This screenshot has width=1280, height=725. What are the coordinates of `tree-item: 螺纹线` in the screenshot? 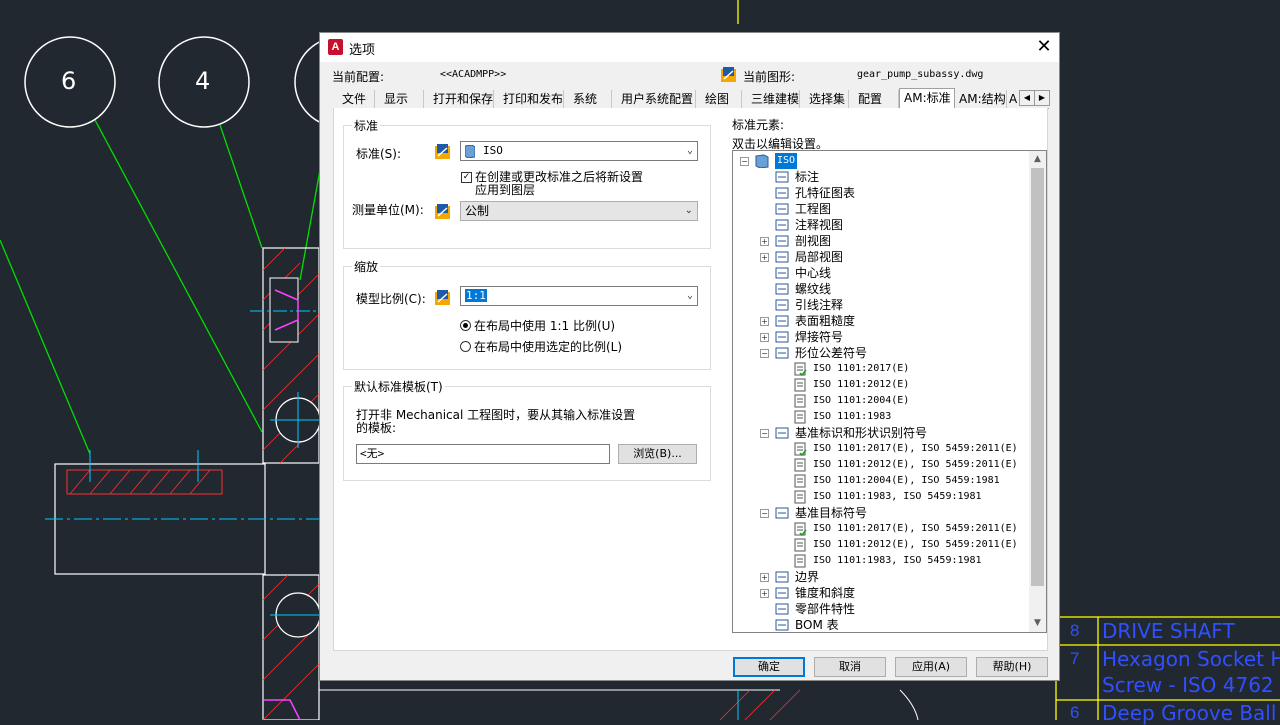 It's located at (881, 289).